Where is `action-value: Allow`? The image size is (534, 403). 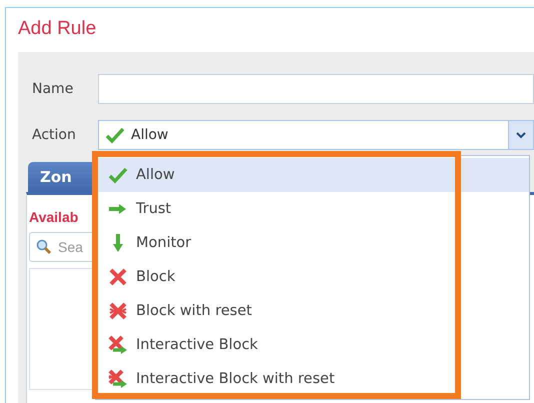 action-value: Allow is located at coordinates (149, 135).